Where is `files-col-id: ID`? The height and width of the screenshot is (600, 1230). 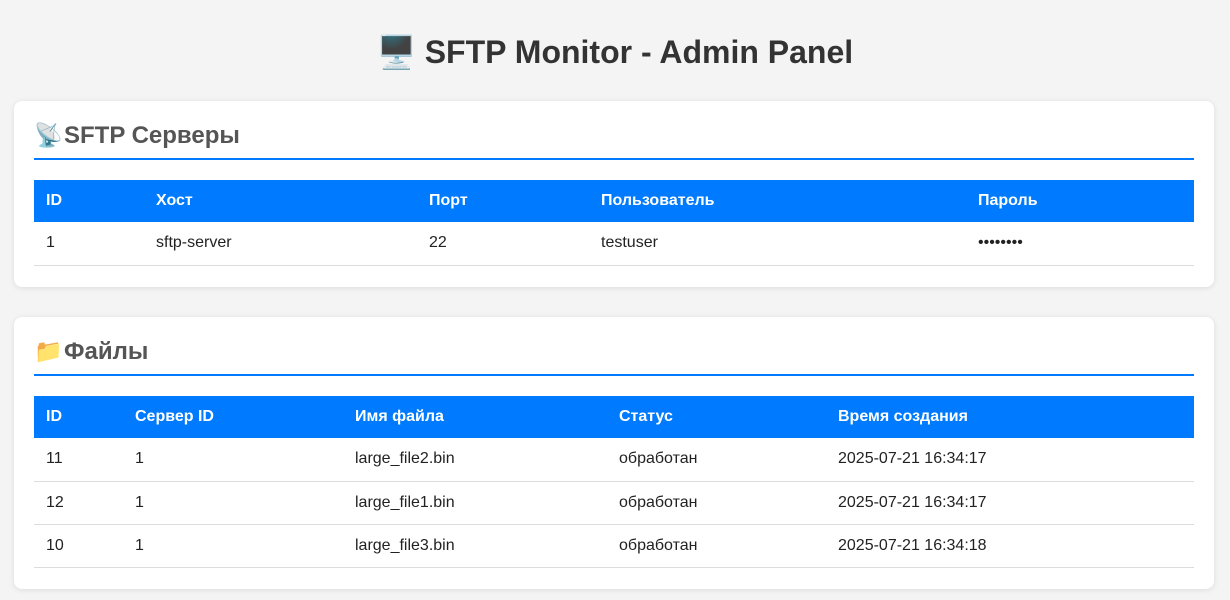
files-col-id: ID is located at coordinates (78, 417).